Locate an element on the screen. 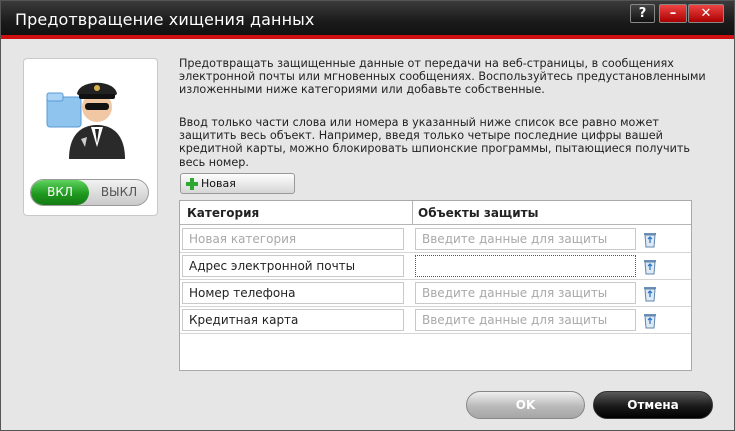 This screenshot has height=431, width=735. toggle-off-option: ВЫКЛ is located at coordinates (118, 192).